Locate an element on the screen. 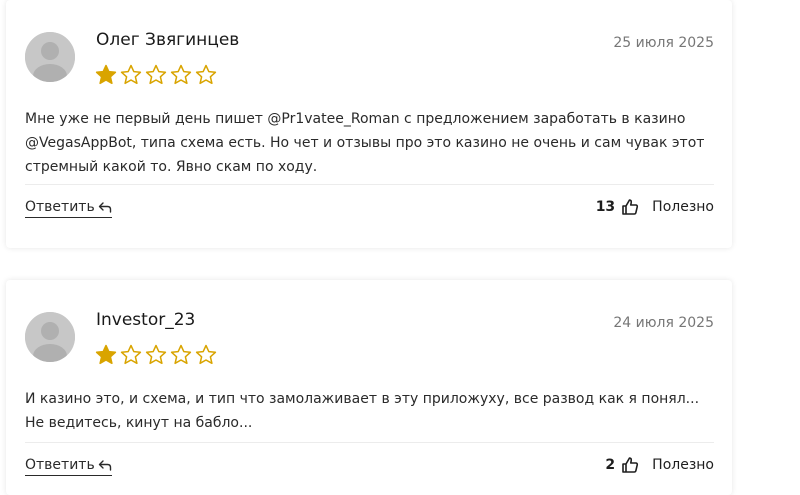 The width and height of the screenshot is (800, 495). like-count: 2 is located at coordinates (610, 465).